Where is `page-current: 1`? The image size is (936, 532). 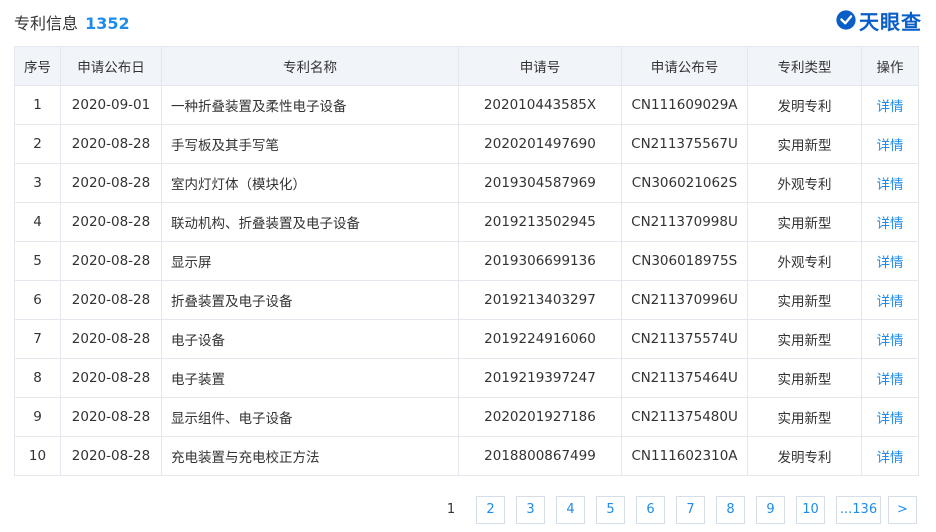
page-current: 1 is located at coordinates (451, 509).